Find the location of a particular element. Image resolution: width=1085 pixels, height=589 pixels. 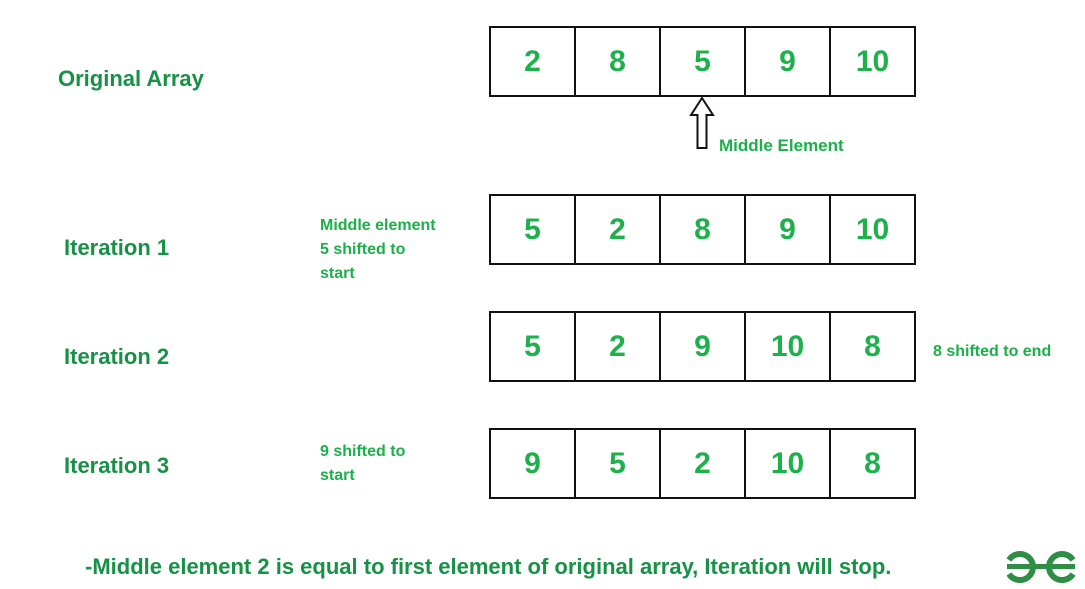

row-label-iteration-1: Iteration 1 is located at coordinates (117, 247).